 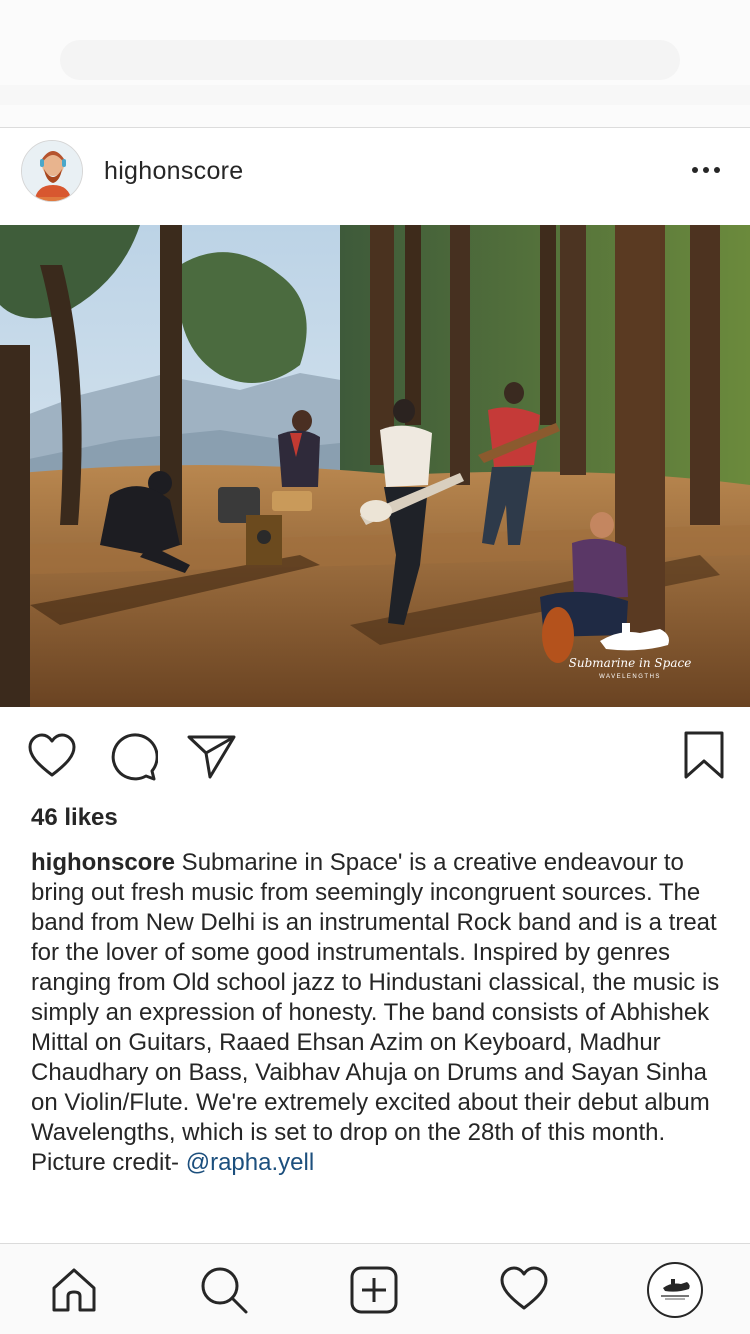 I want to click on add-post-icon, so click(x=374, y=1290).